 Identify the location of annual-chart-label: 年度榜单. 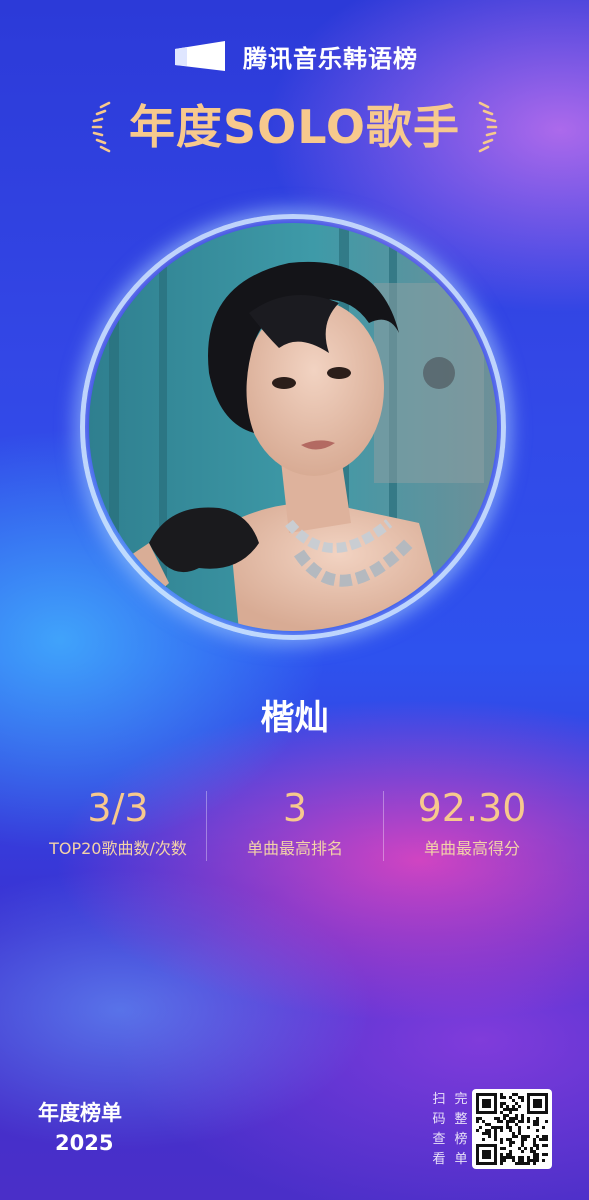
(80, 1113).